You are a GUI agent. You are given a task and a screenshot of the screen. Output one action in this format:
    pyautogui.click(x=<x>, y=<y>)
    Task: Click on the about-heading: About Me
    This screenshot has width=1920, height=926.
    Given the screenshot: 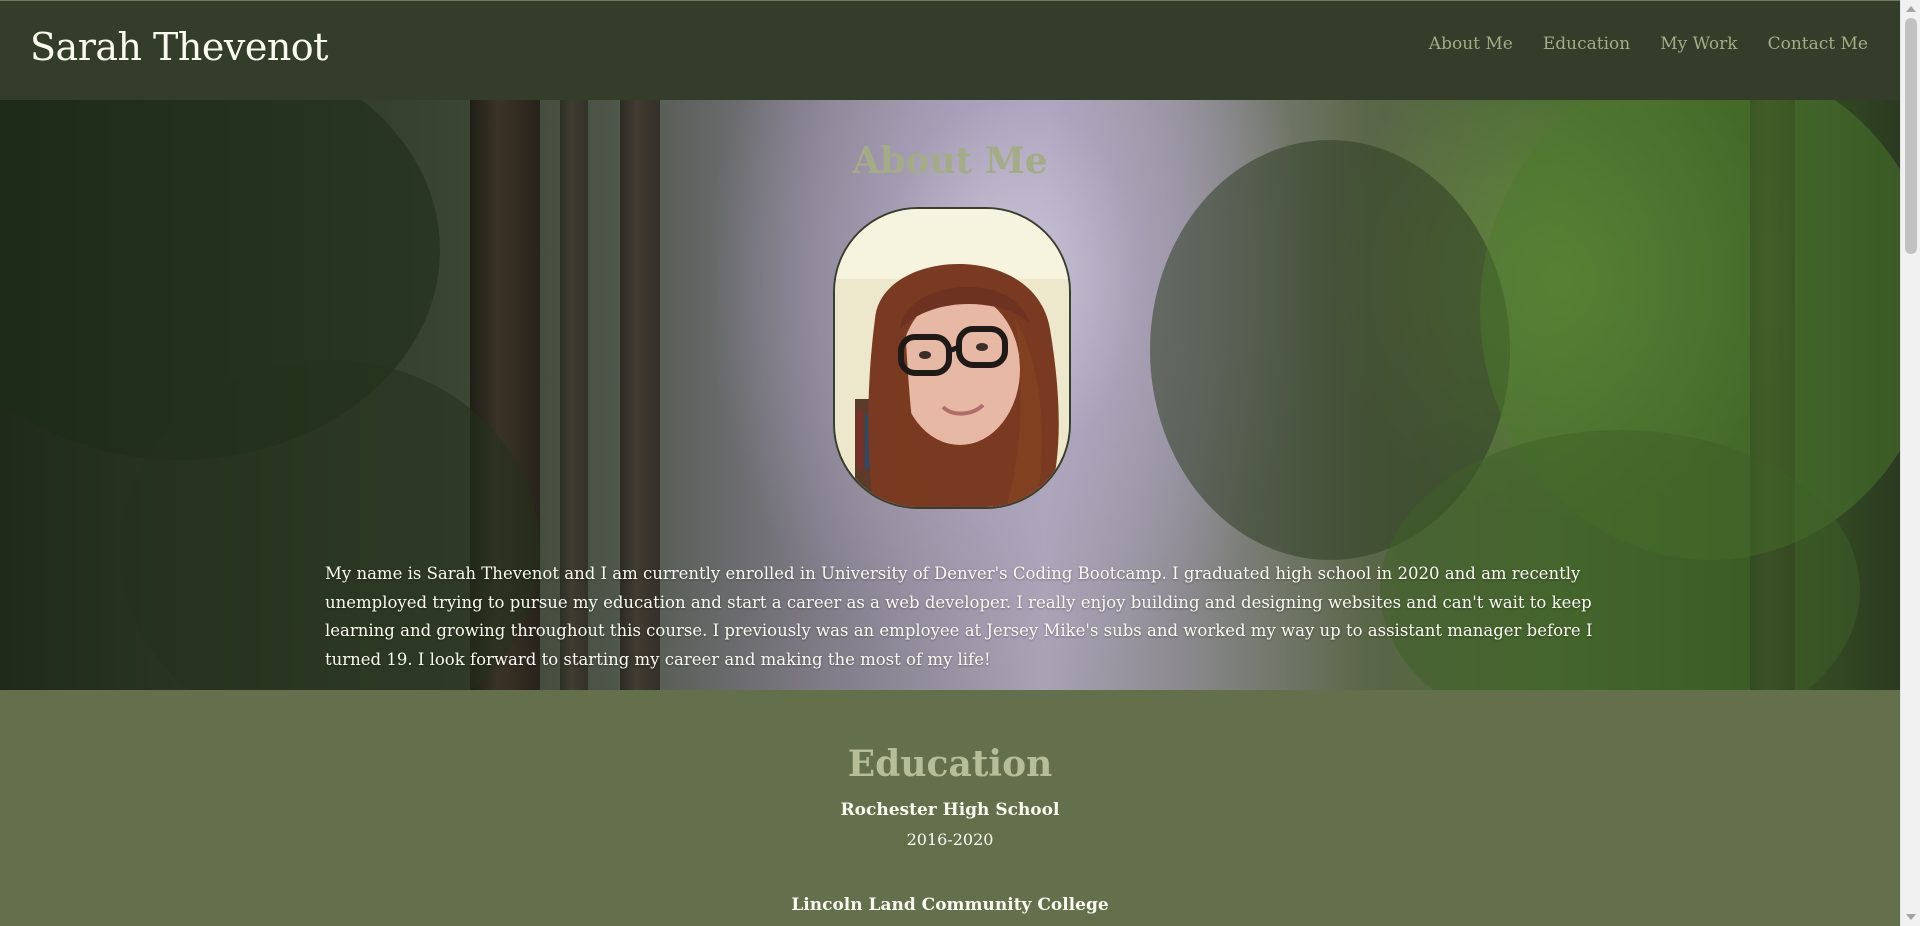 What is the action you would take?
    pyautogui.click(x=950, y=161)
    